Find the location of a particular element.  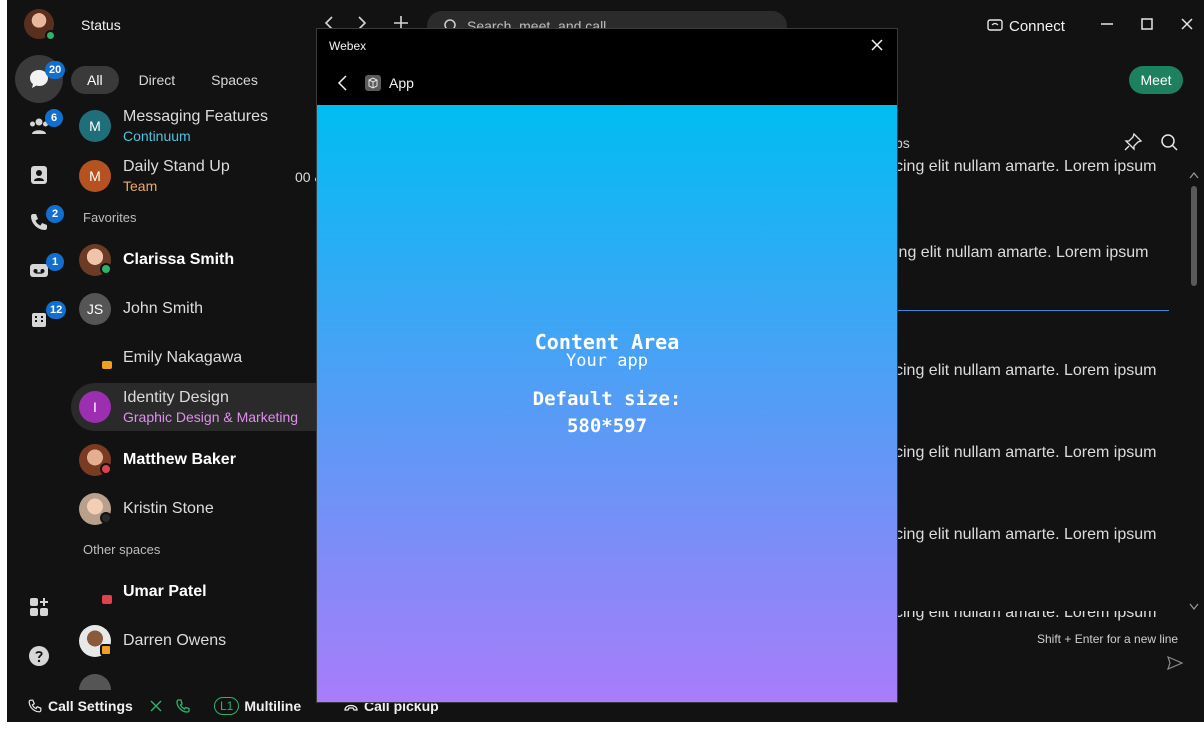

favorites-label: Favorites is located at coordinates (110, 217).